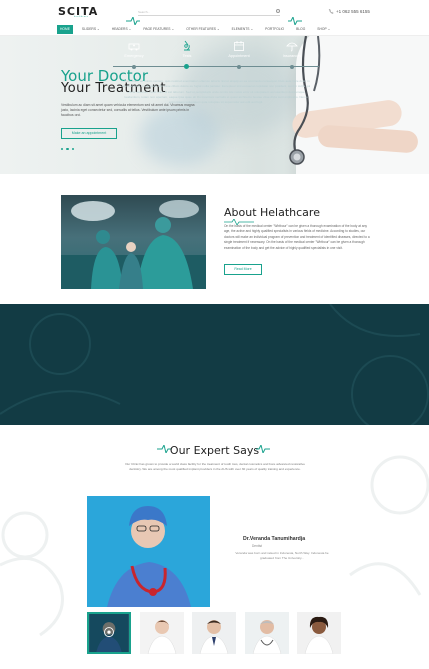 The image size is (429, 669). What do you see at coordinates (216, 66) in the screenshot?
I see `services-timeline` at bounding box center [216, 66].